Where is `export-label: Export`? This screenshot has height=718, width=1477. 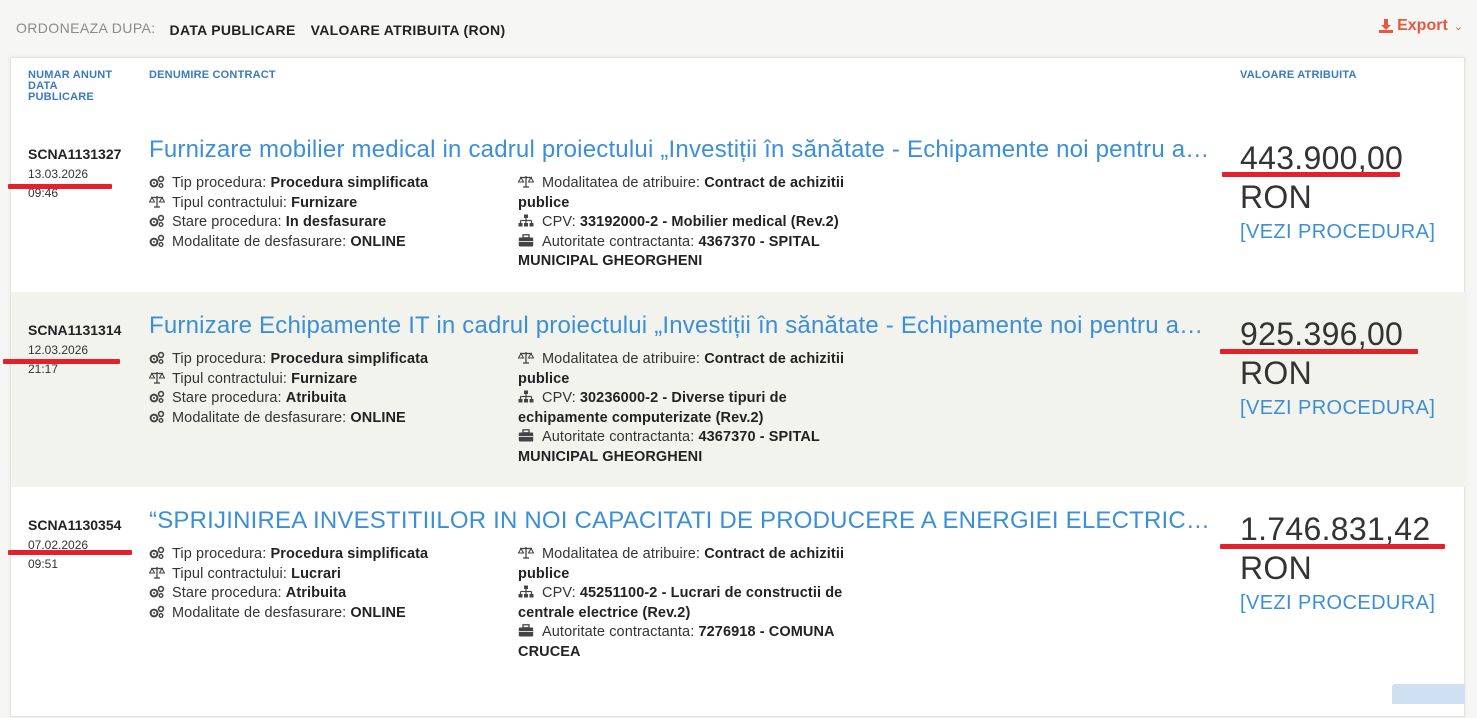 export-label: Export is located at coordinates (1422, 25).